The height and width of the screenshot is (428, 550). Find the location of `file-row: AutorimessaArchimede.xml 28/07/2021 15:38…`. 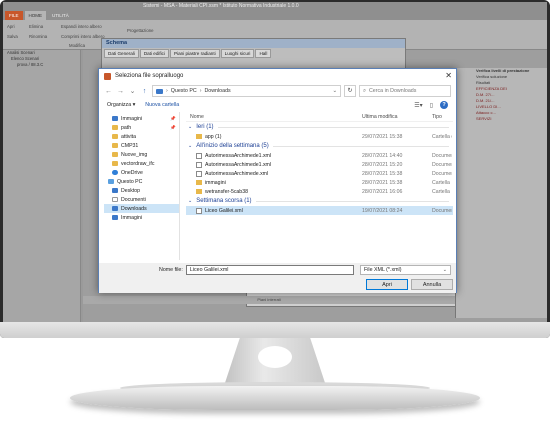

file-row: AutorimessaArchimede.xml 28/07/2021 15:38… is located at coordinates (319, 173).